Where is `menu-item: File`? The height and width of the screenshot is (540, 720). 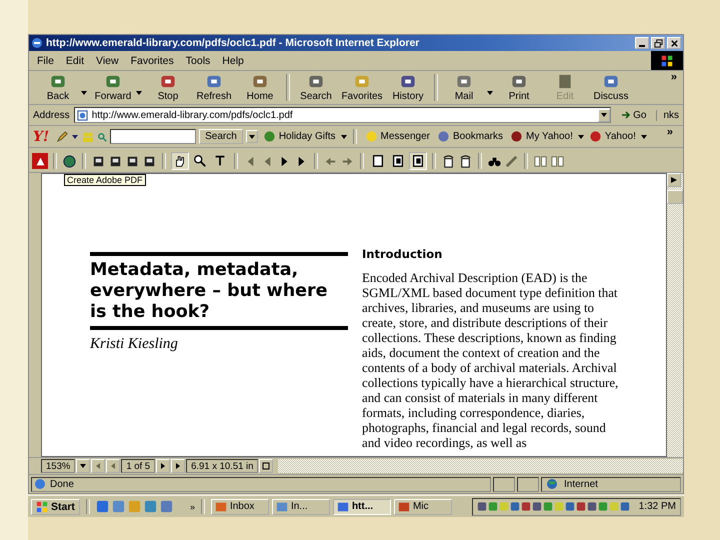 menu-item: File is located at coordinates (45, 60).